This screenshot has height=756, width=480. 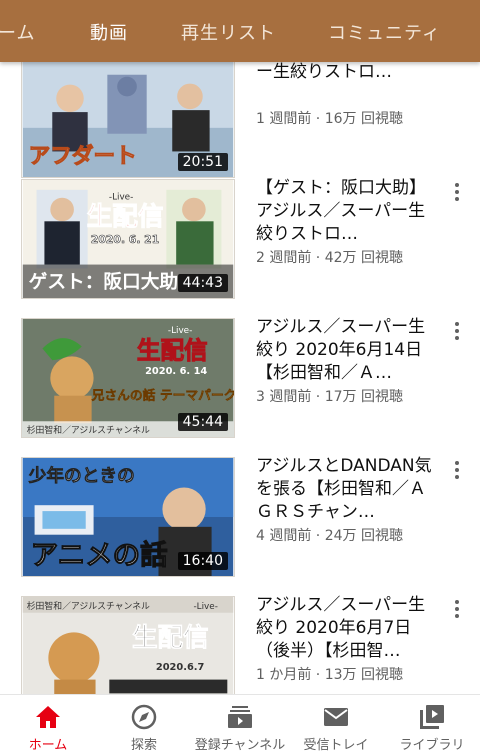 What do you see at coordinates (125, 239) in the screenshot?
I see `thumbnail-date: 2020. 6. 21` at bounding box center [125, 239].